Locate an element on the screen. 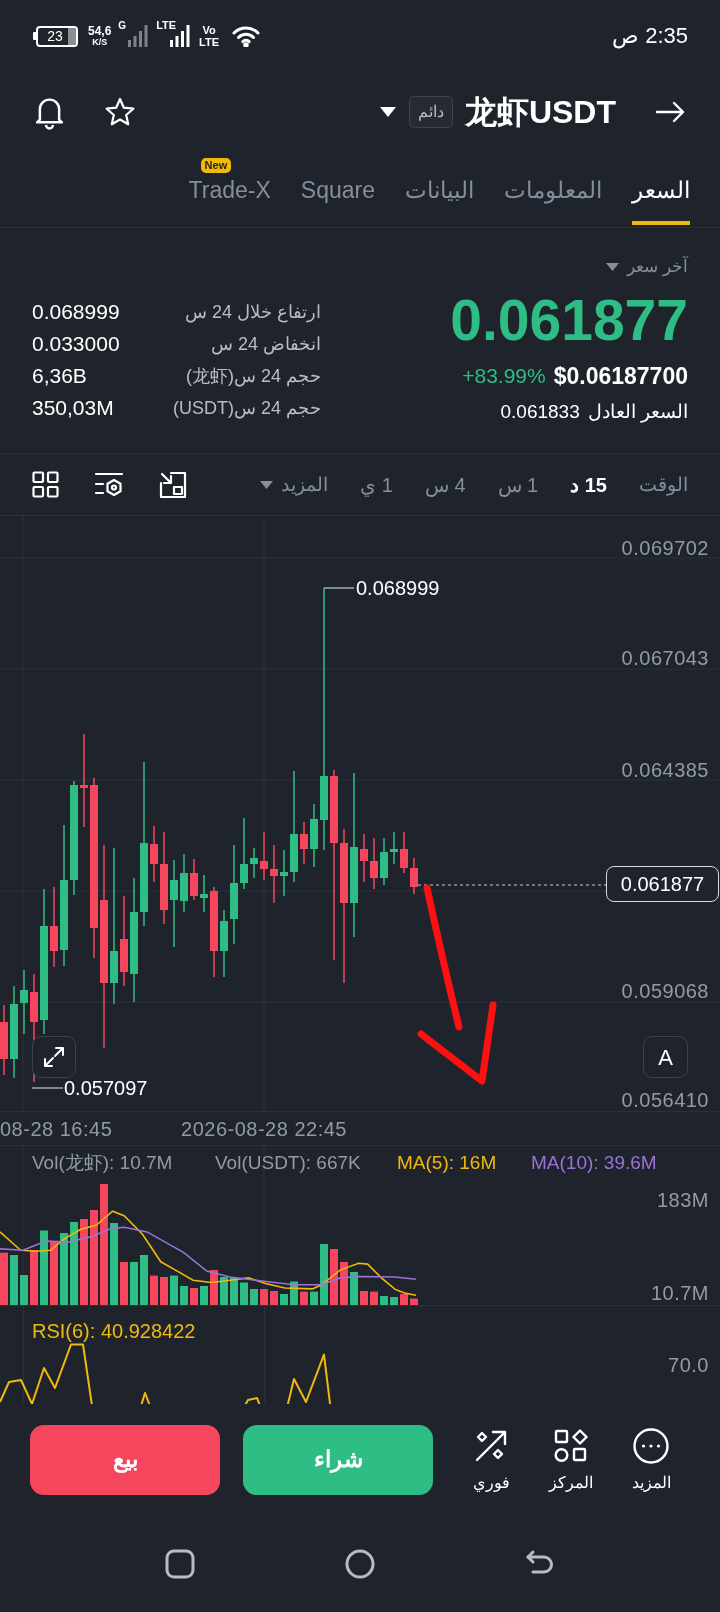 The image size is (720, 1612). tab: البيانات is located at coordinates (439, 189).